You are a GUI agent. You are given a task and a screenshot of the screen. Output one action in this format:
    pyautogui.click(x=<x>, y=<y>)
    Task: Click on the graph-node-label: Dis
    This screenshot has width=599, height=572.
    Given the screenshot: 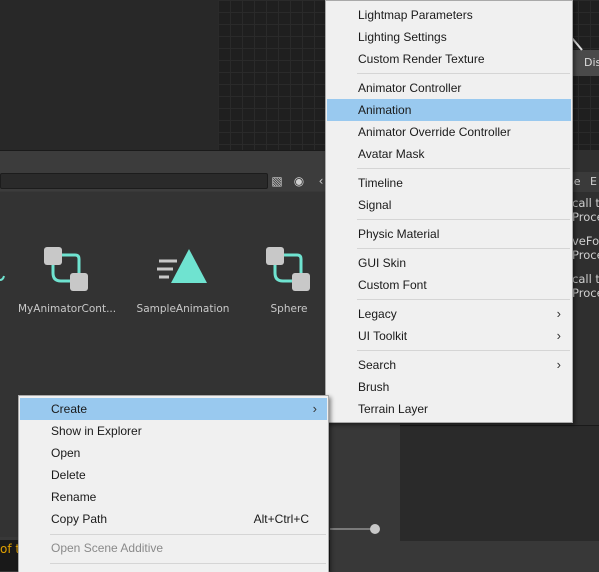 What is the action you would take?
    pyautogui.click(x=591, y=62)
    